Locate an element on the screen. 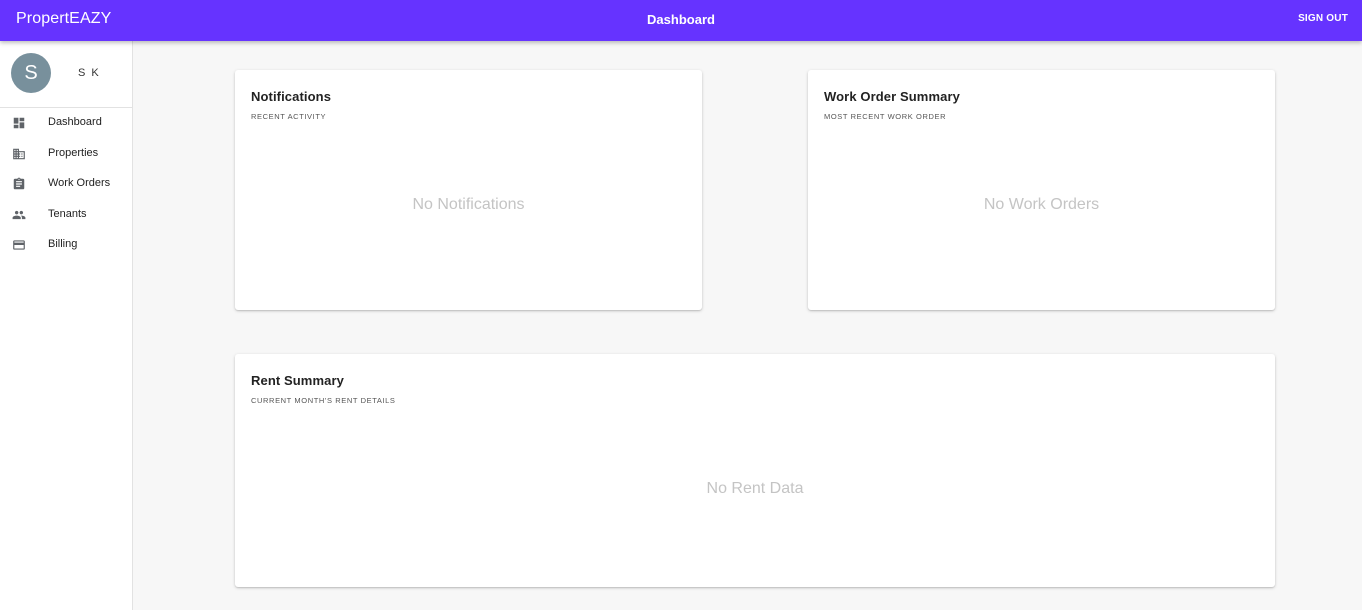 This screenshot has height=610, width=1362. page-title: Dashboard is located at coordinates (681, 19).